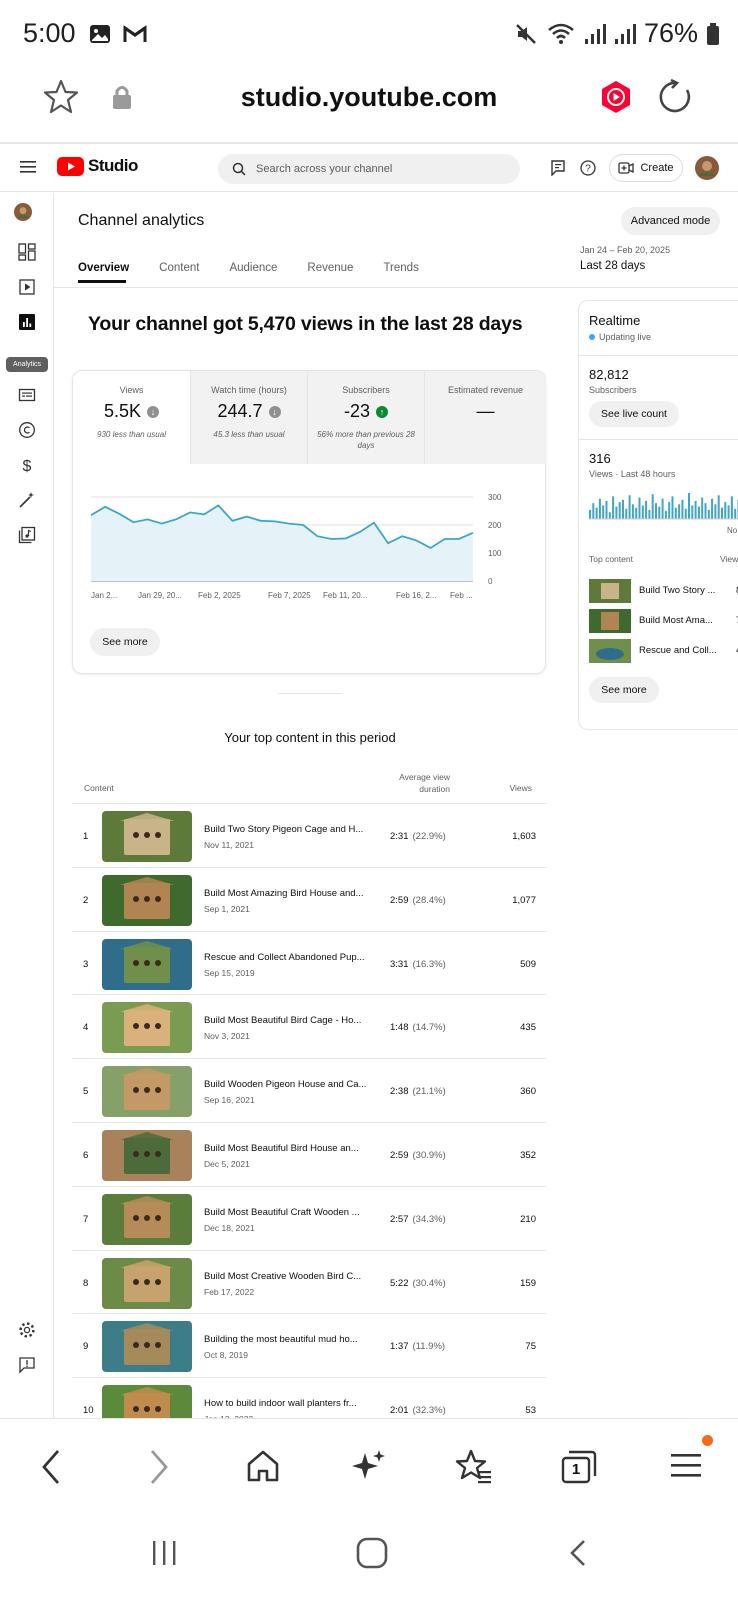  What do you see at coordinates (27, 500) in the screenshot?
I see `customization-wand-icon` at bounding box center [27, 500].